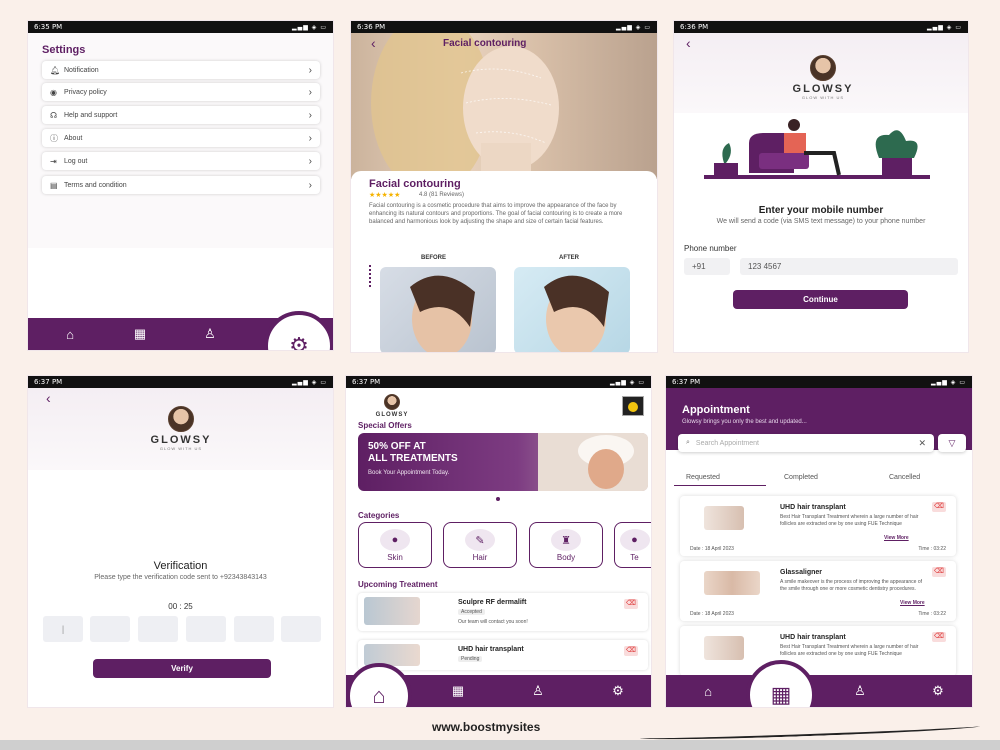  I want to click on logo-tagline: GLOW WITH US, so click(181, 448).